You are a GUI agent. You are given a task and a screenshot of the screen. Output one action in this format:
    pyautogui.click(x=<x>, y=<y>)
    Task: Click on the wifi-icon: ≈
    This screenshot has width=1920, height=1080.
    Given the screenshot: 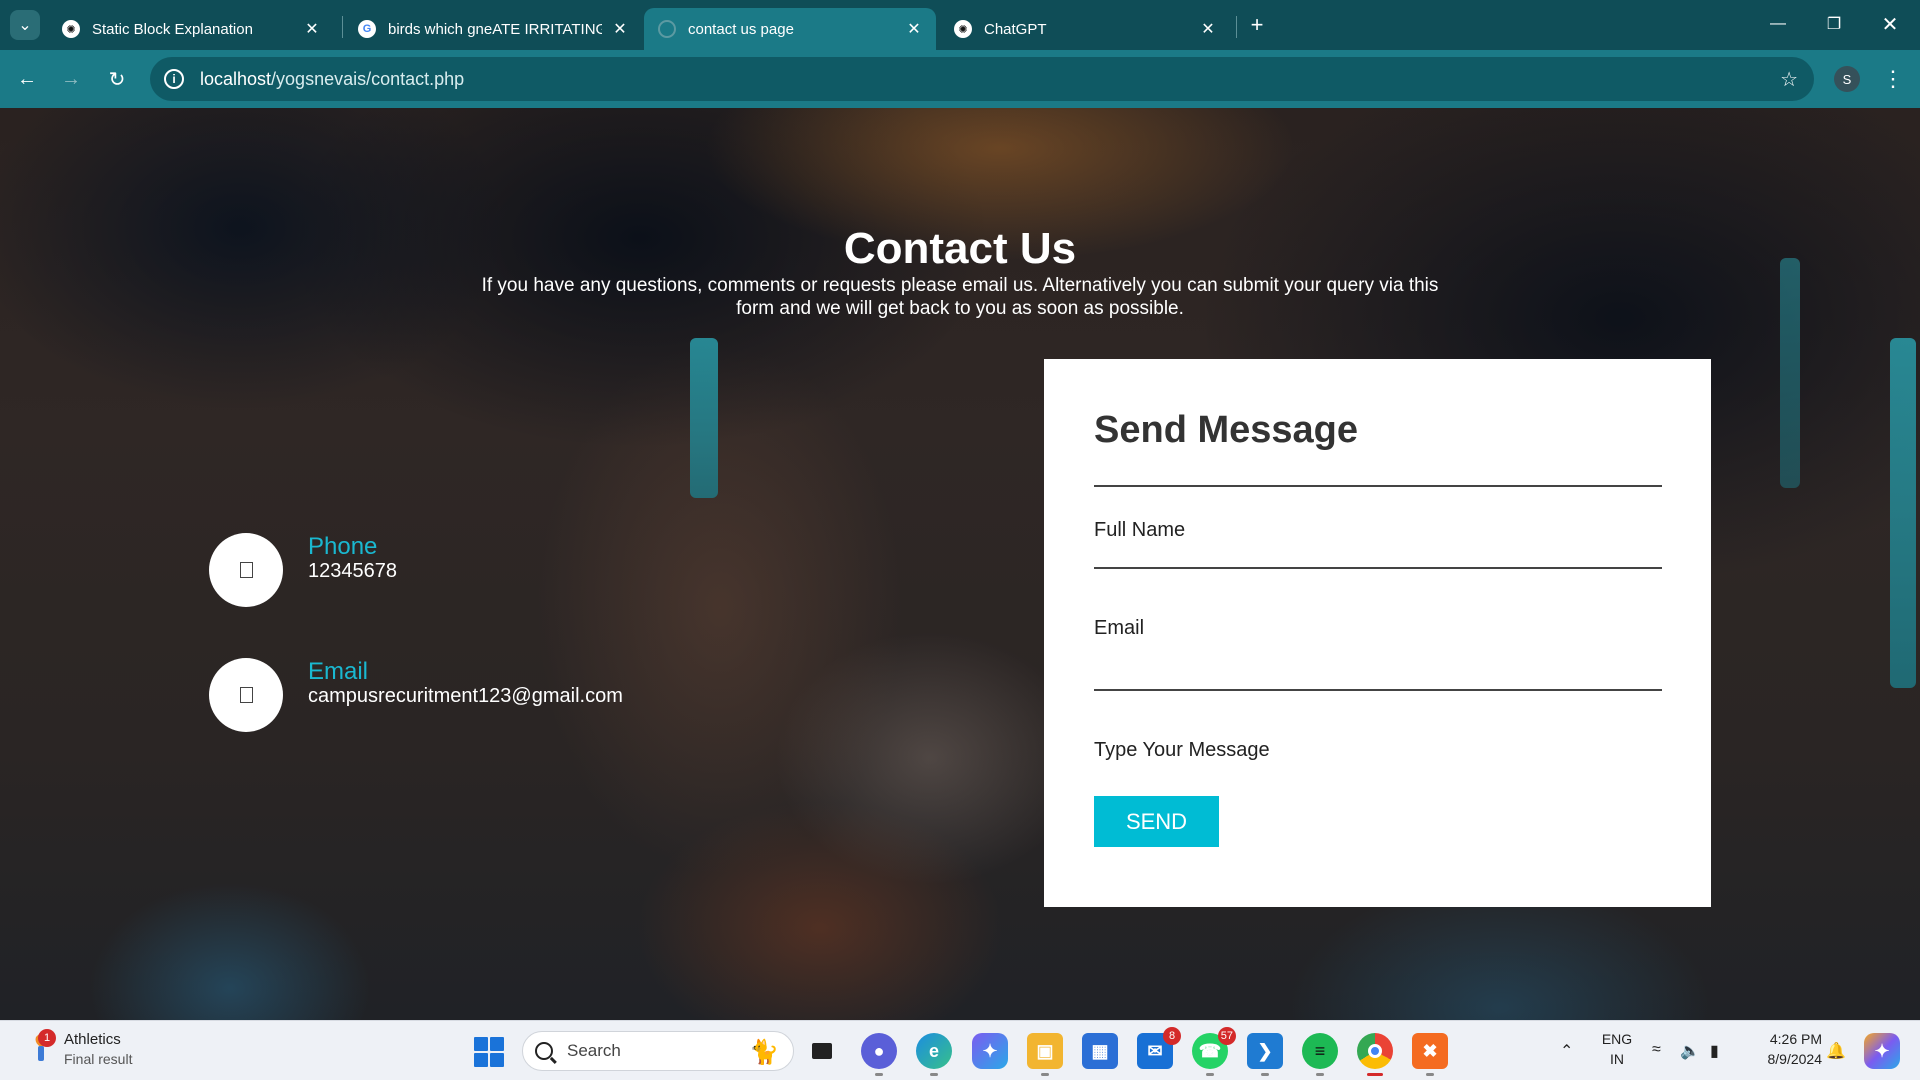 What is the action you would take?
    pyautogui.click(x=1656, y=1050)
    